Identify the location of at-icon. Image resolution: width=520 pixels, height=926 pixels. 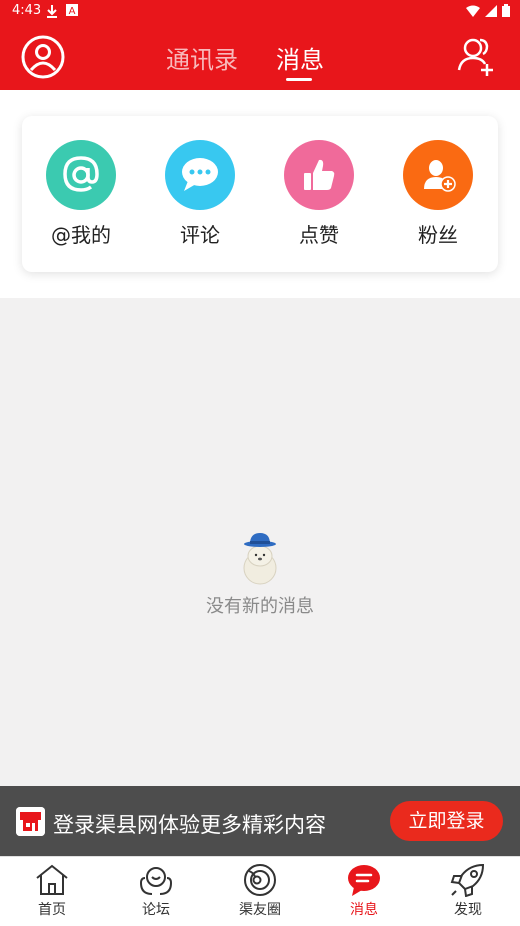
(81, 175).